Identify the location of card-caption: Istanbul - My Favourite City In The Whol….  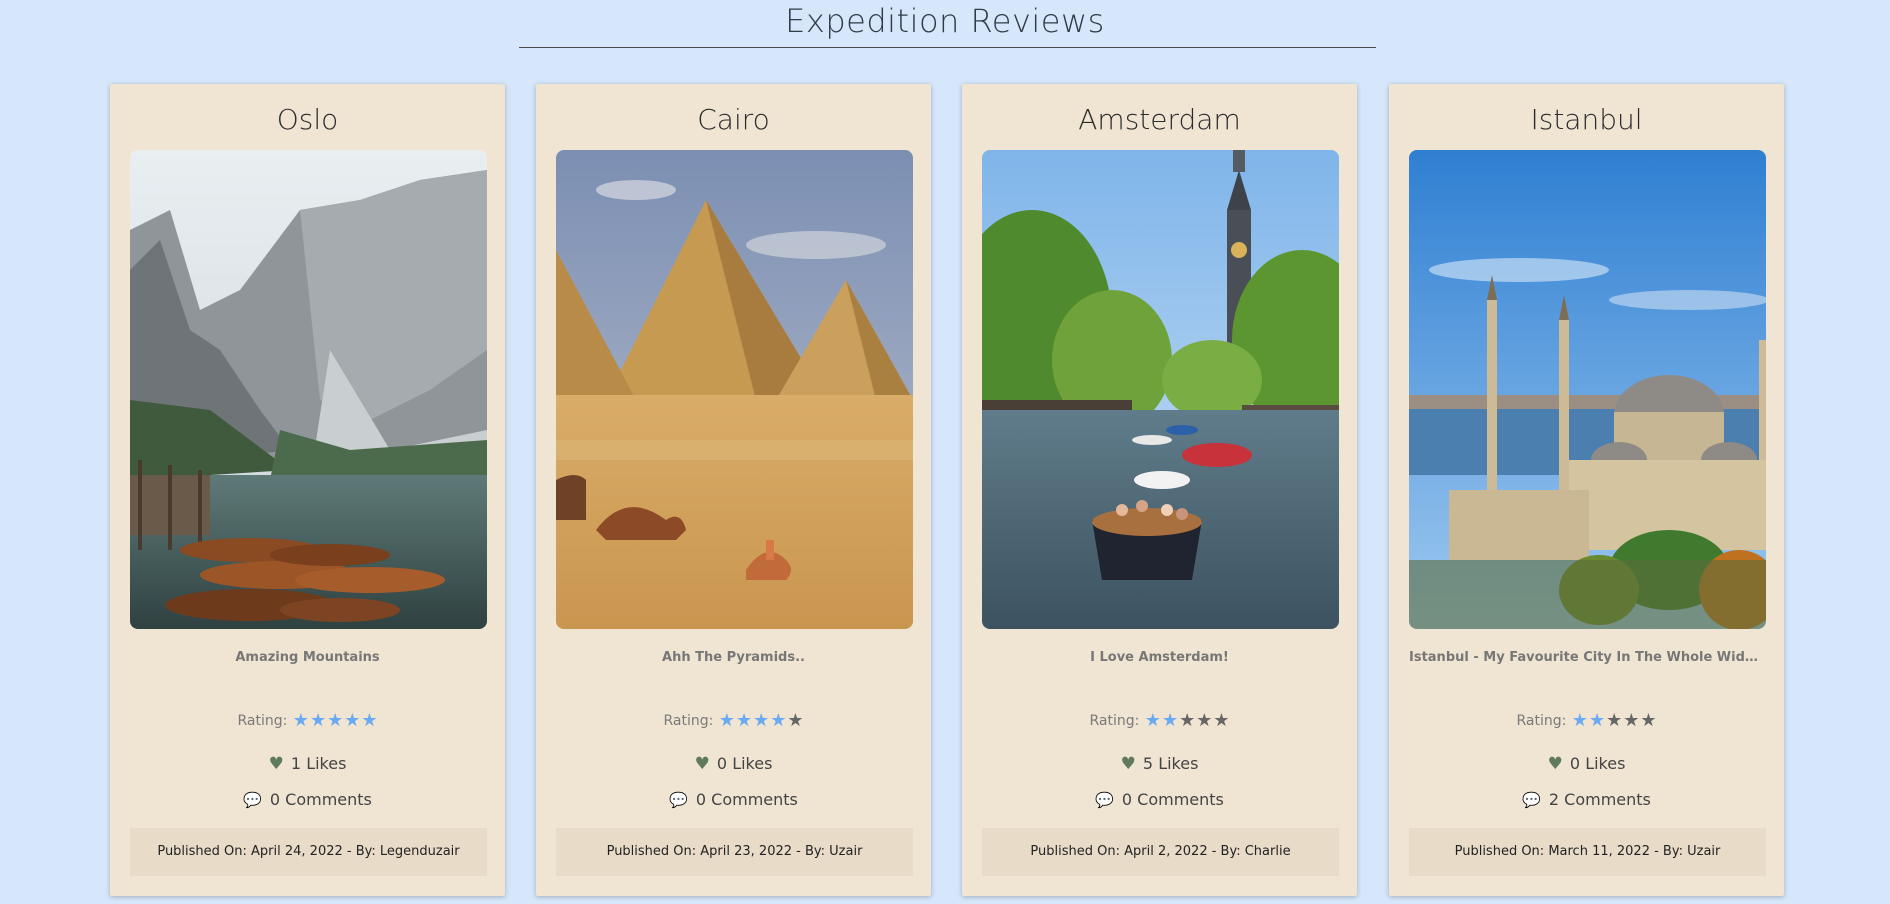
(1586, 657).